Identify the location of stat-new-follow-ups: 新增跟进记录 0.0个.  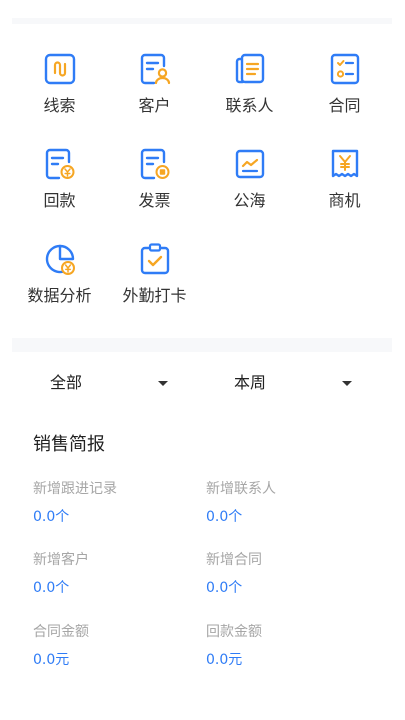
(118, 503).